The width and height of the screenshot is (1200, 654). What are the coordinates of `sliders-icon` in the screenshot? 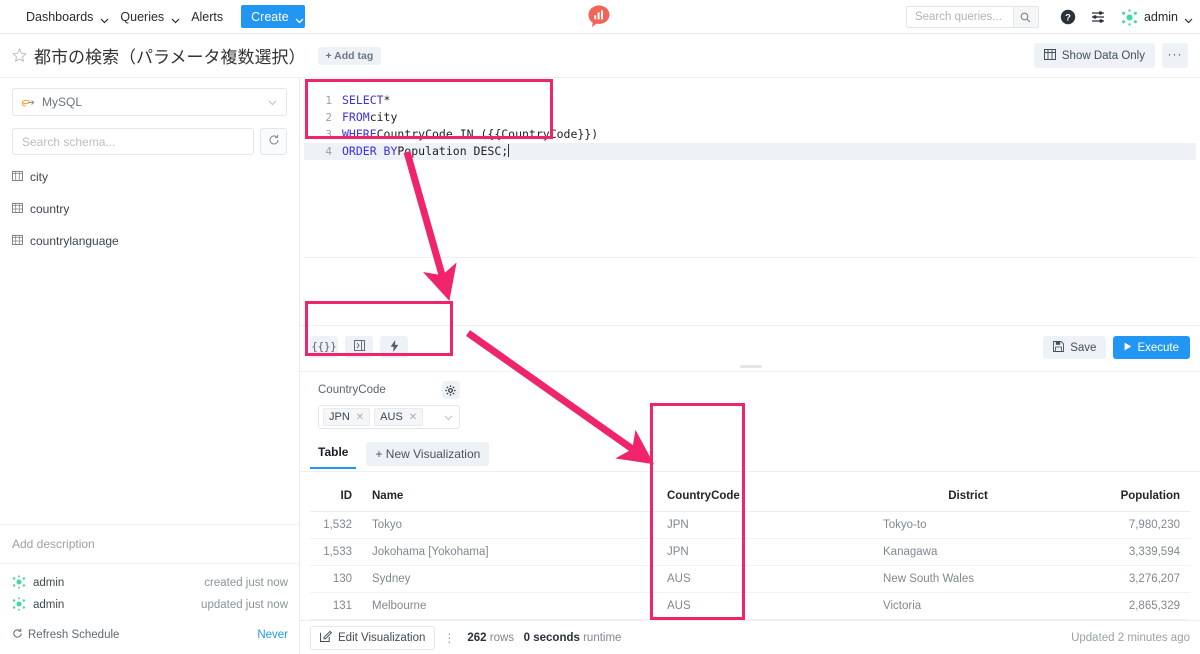 It's located at (1098, 17).